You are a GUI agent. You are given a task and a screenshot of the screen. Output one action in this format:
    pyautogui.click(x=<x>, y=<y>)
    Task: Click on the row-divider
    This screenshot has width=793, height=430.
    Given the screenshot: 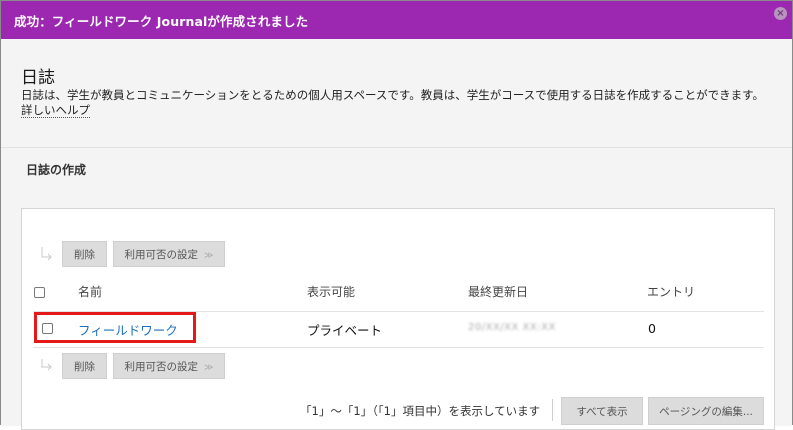 What is the action you would take?
    pyautogui.click(x=398, y=347)
    